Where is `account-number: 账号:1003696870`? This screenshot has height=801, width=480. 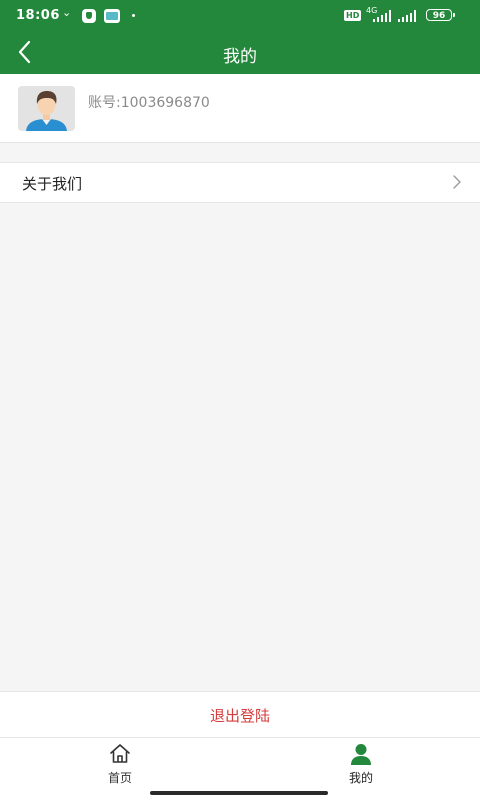
account-number: 账号:1003696870 is located at coordinates (149, 103).